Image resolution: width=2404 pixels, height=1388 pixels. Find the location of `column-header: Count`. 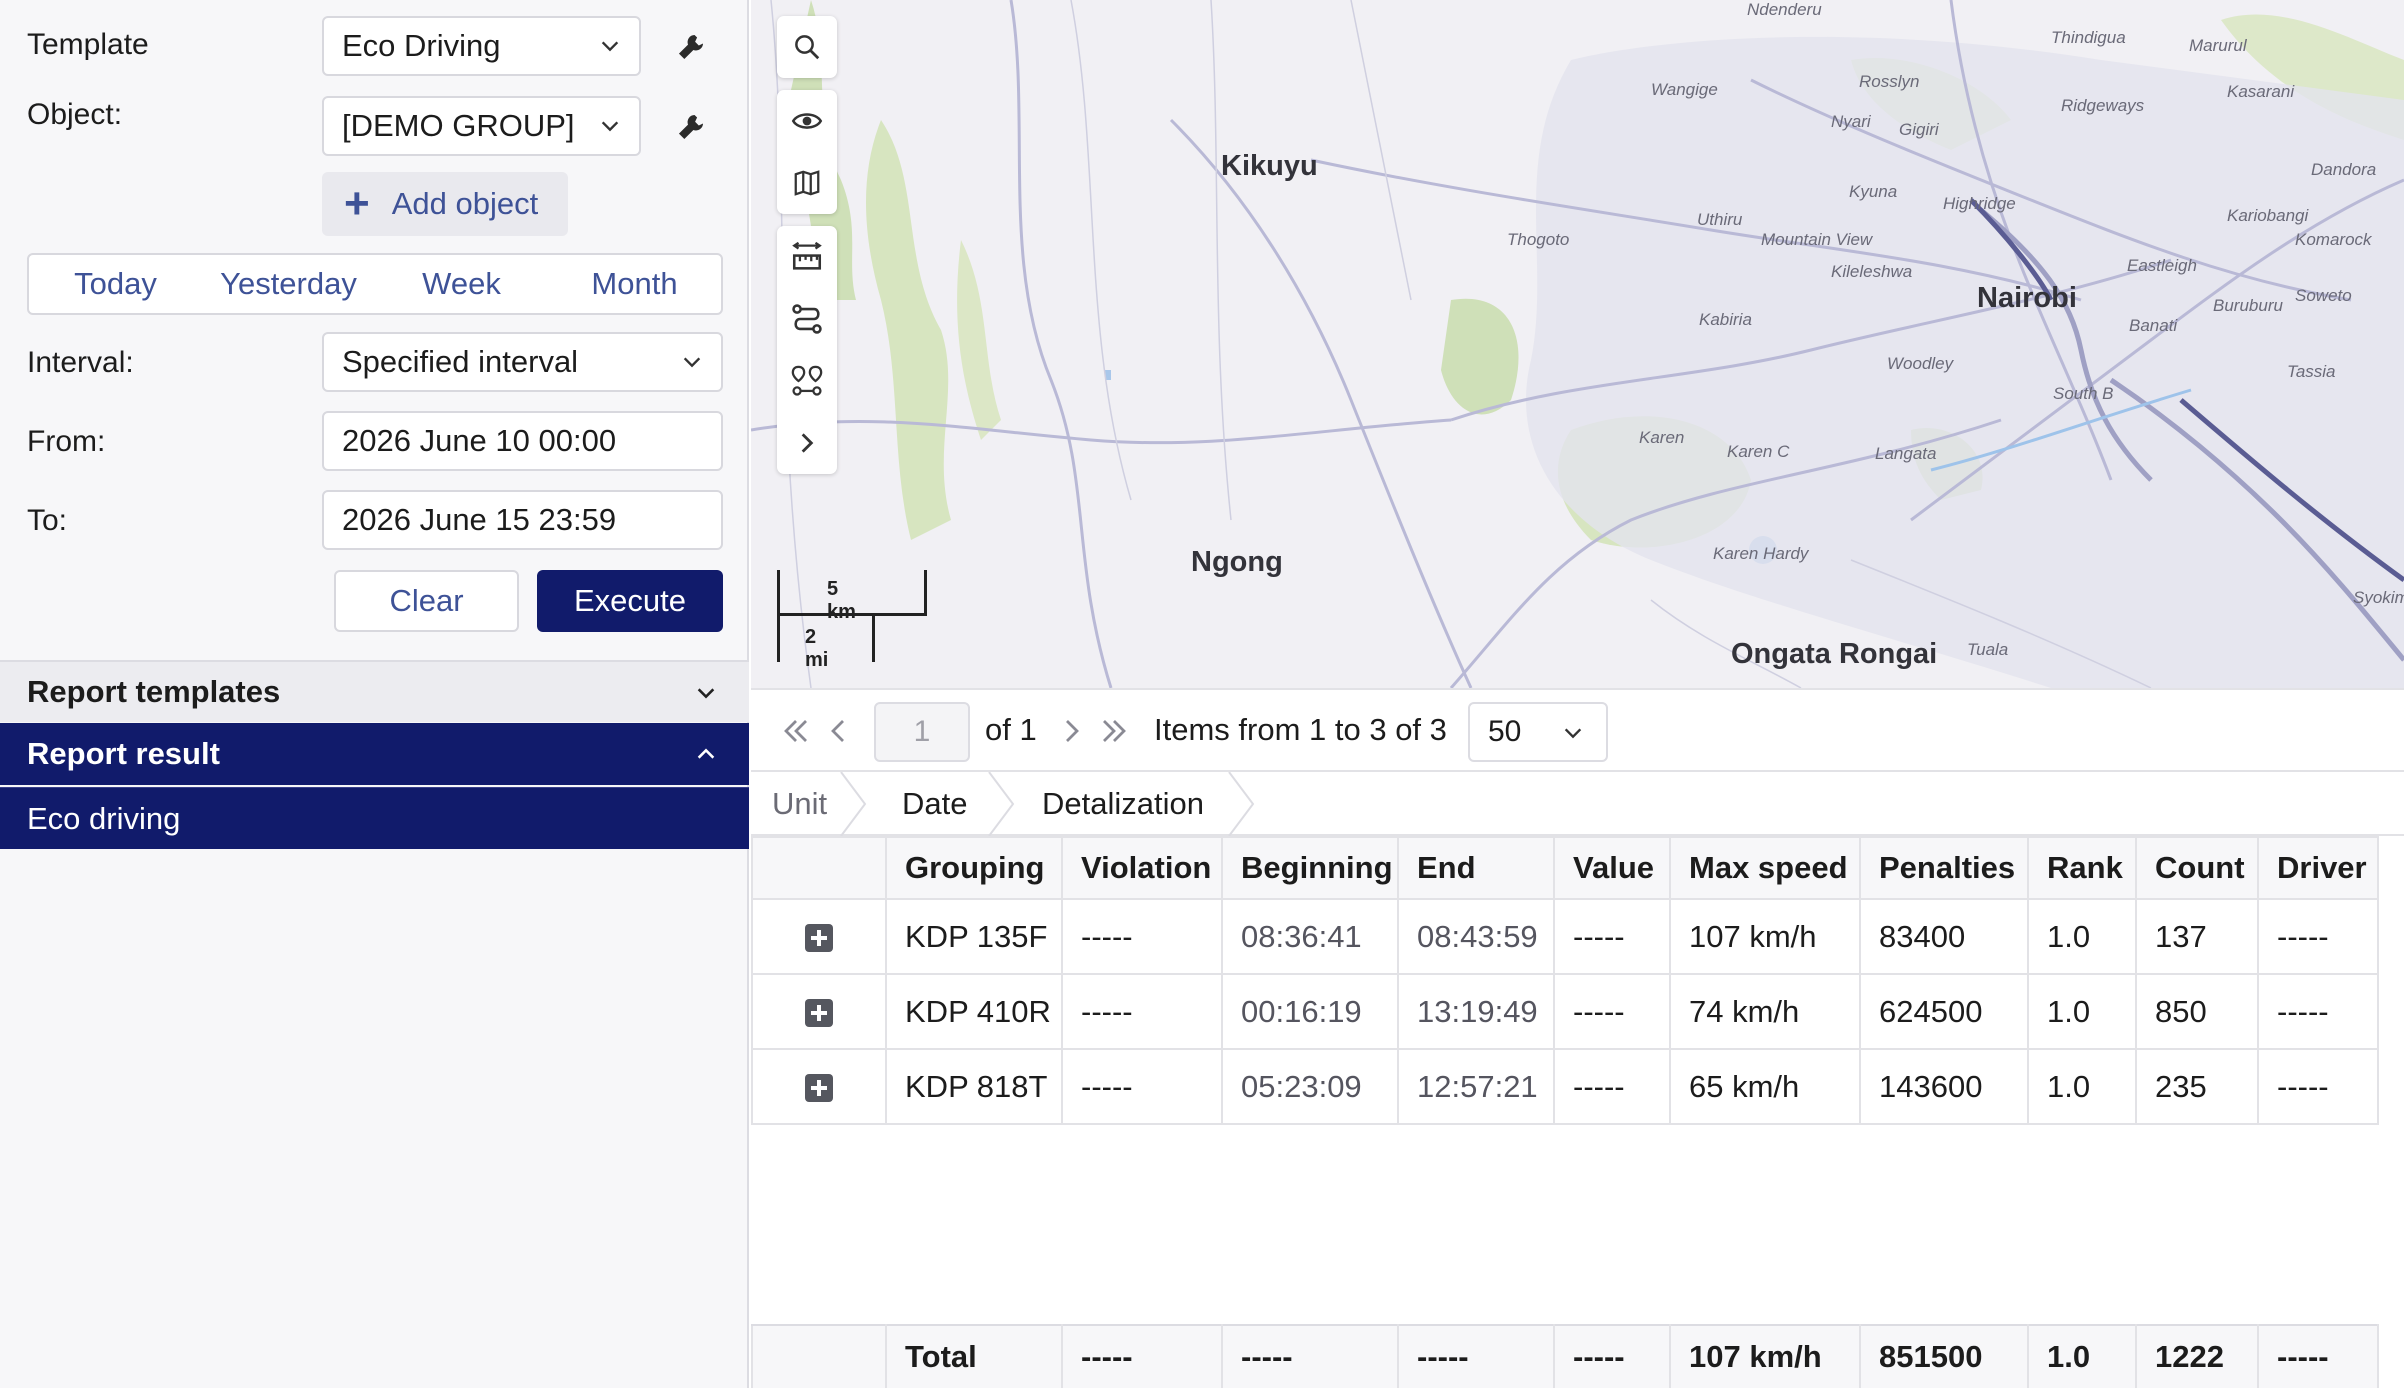

column-header: Count is located at coordinates (2197, 868).